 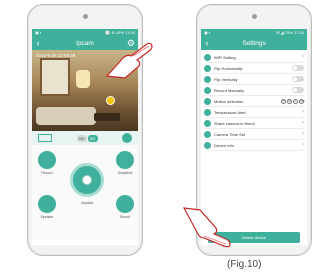 What do you see at coordinates (254, 112) in the screenshot?
I see `settings-row: Temperature Alert ›` at bounding box center [254, 112].